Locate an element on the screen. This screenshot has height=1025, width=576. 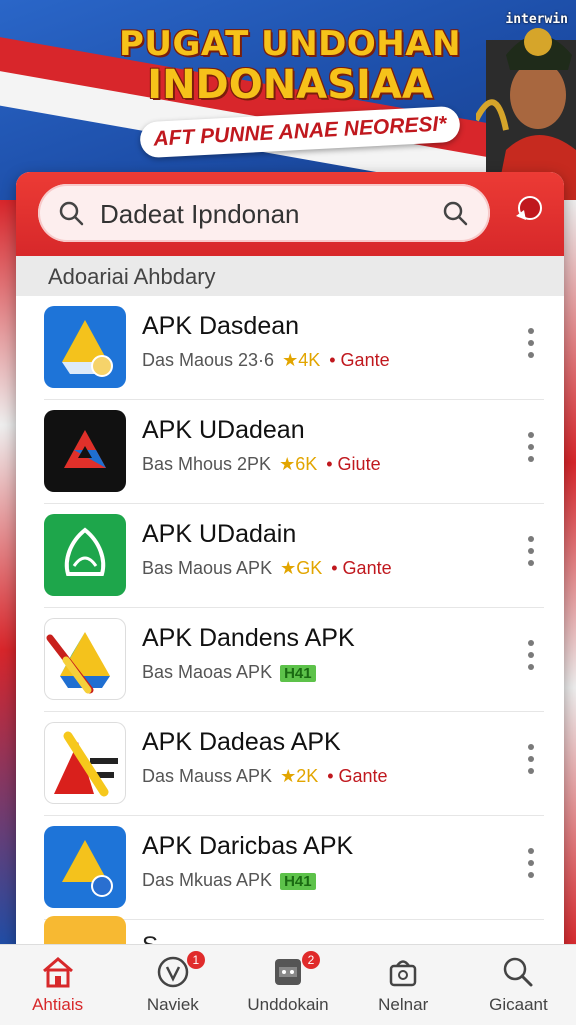
nav-item-search: Gicaant is located at coordinates (518, 985).